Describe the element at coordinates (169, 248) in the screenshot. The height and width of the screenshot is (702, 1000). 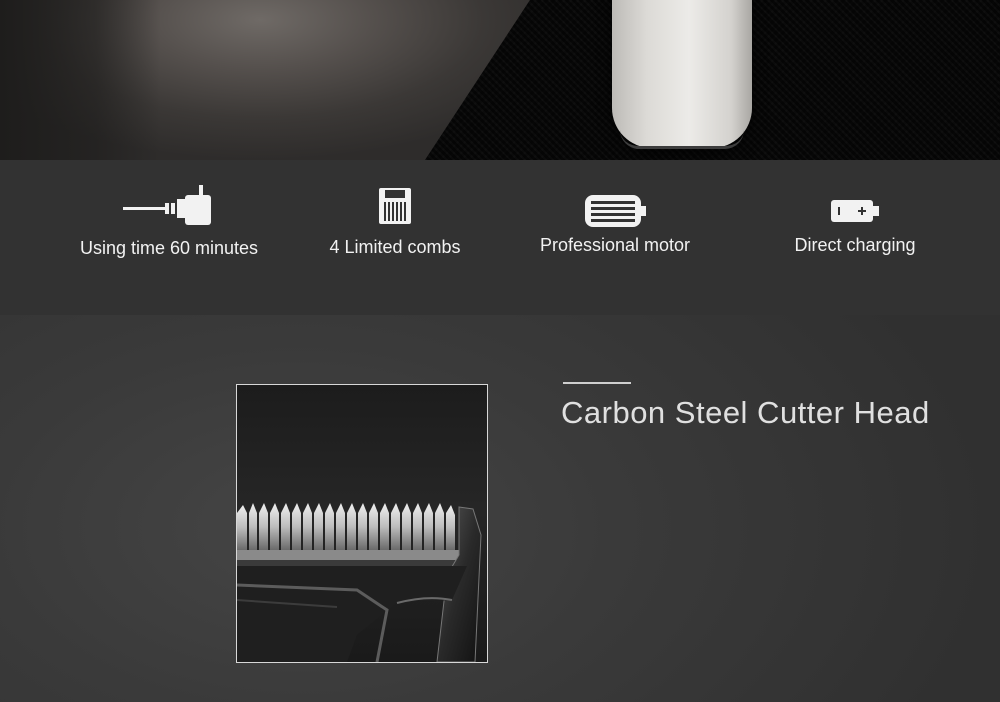
I see `feature-label: Using time 60 minutes` at that location.